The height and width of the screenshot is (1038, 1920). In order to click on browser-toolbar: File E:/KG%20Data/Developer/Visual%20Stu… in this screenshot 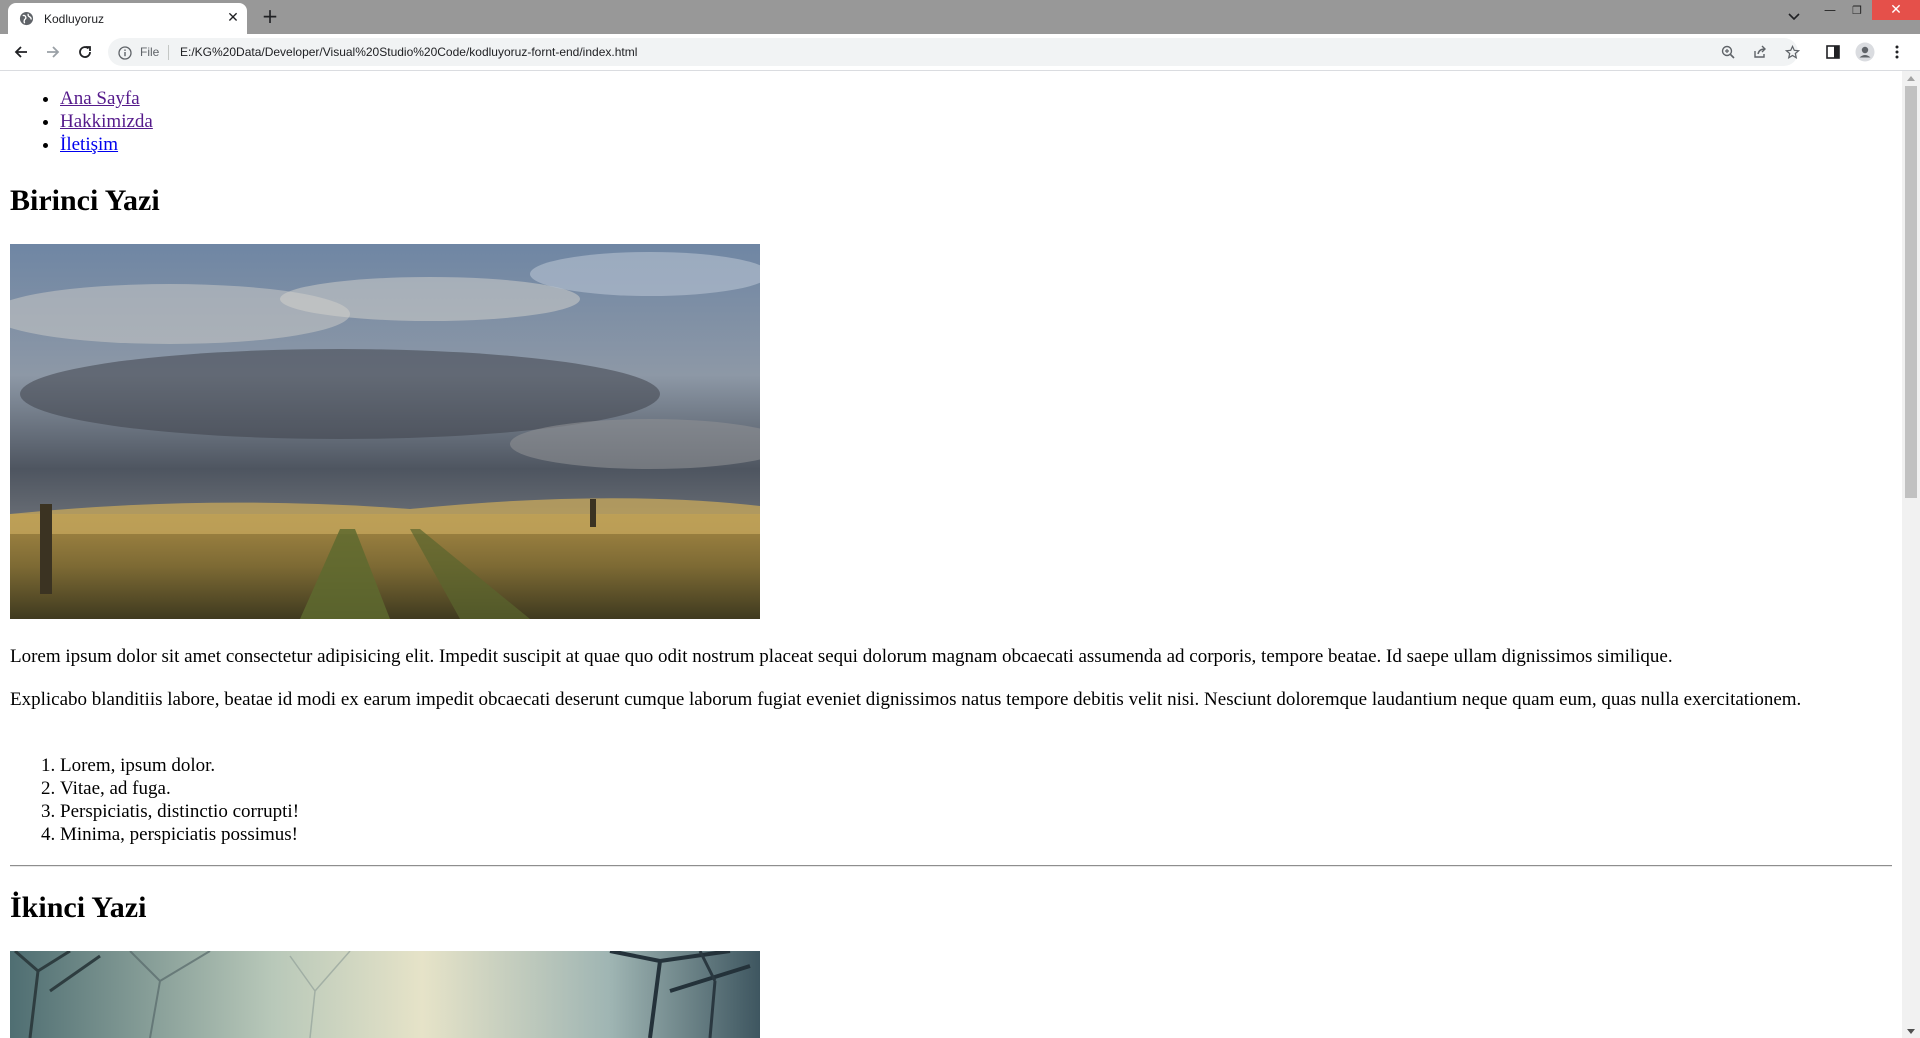, I will do `click(960, 52)`.